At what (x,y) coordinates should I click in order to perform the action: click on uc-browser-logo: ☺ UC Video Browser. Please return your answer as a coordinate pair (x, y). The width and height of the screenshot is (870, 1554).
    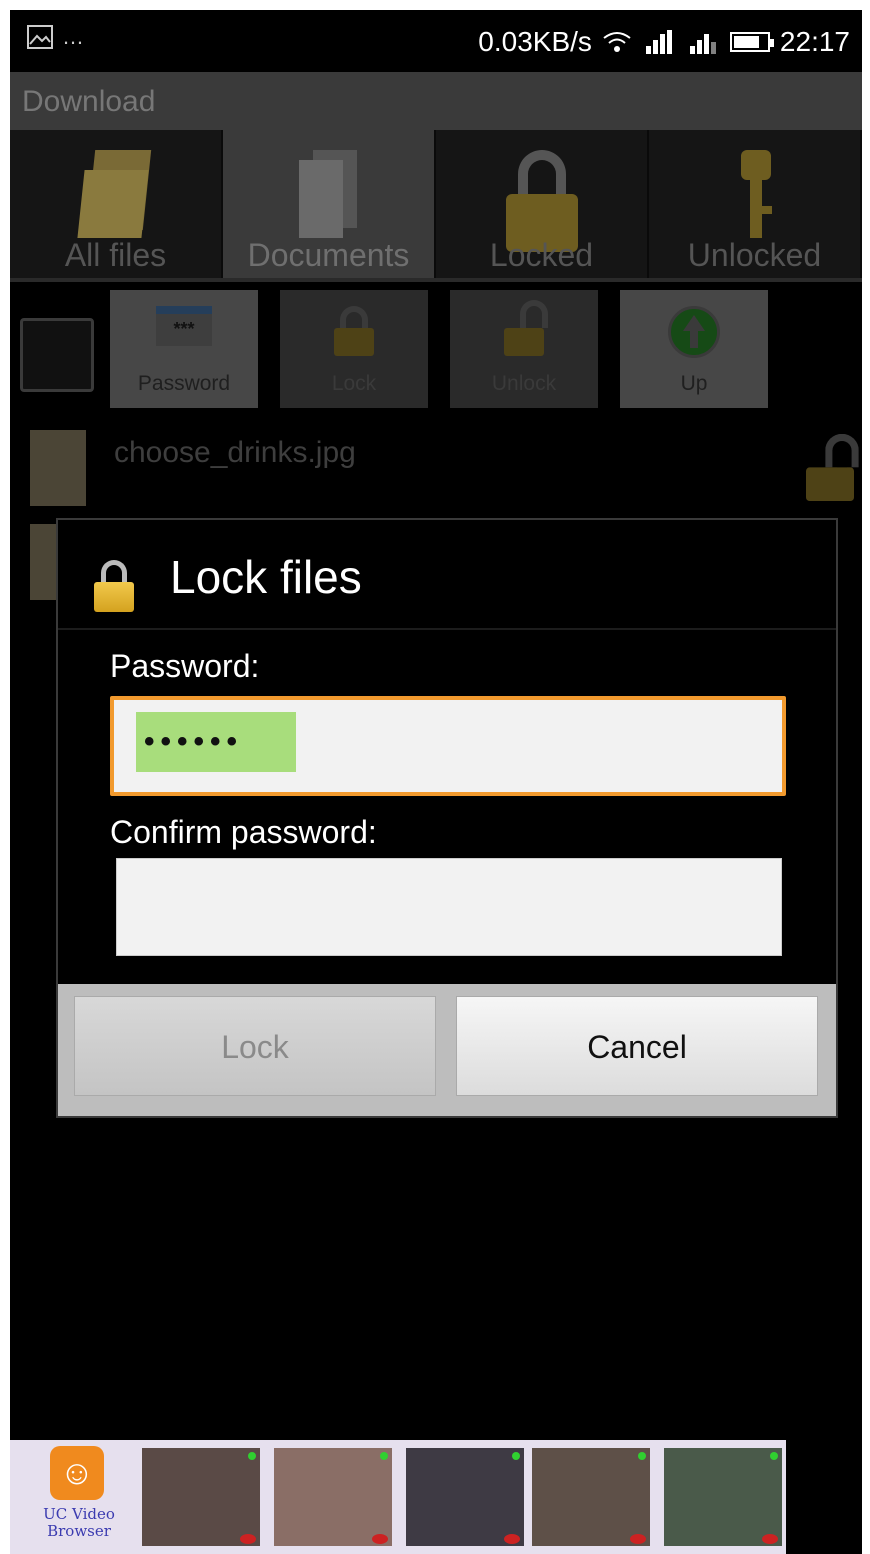
    Looking at the image, I should click on (79, 1497).